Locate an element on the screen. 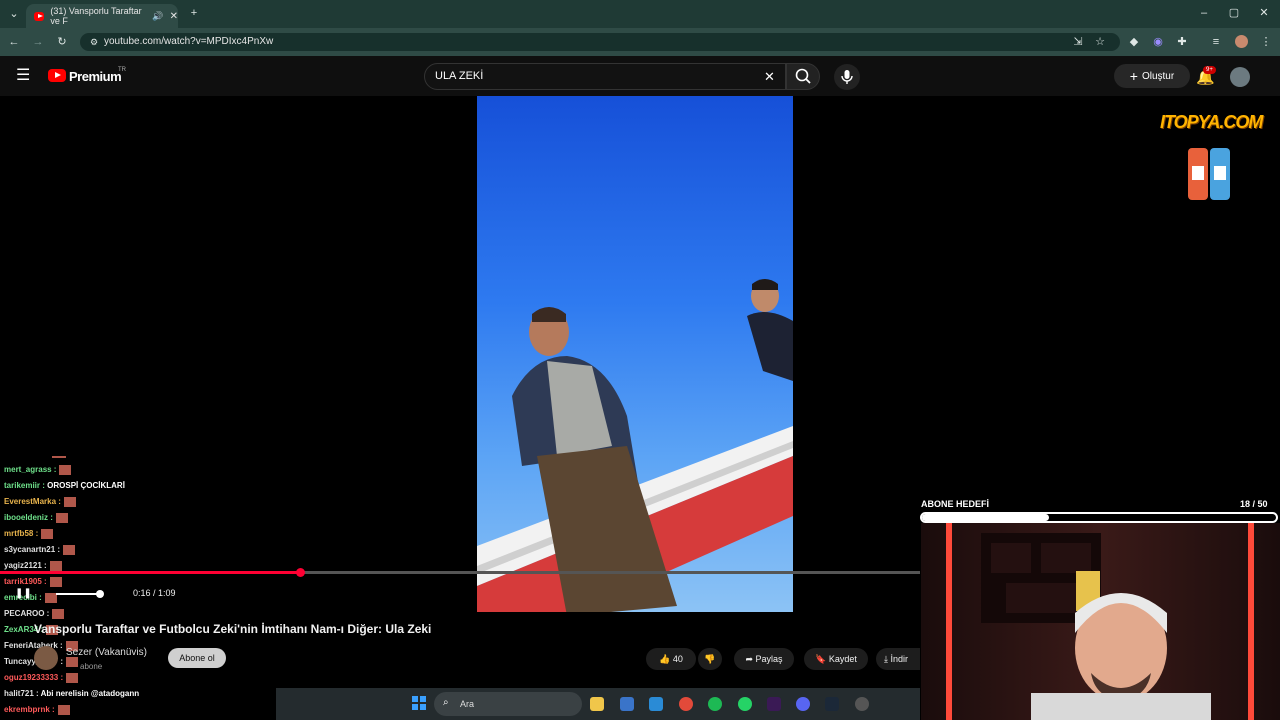 The width and height of the screenshot is (1280, 720). like-button: 👍 40 is located at coordinates (671, 659).